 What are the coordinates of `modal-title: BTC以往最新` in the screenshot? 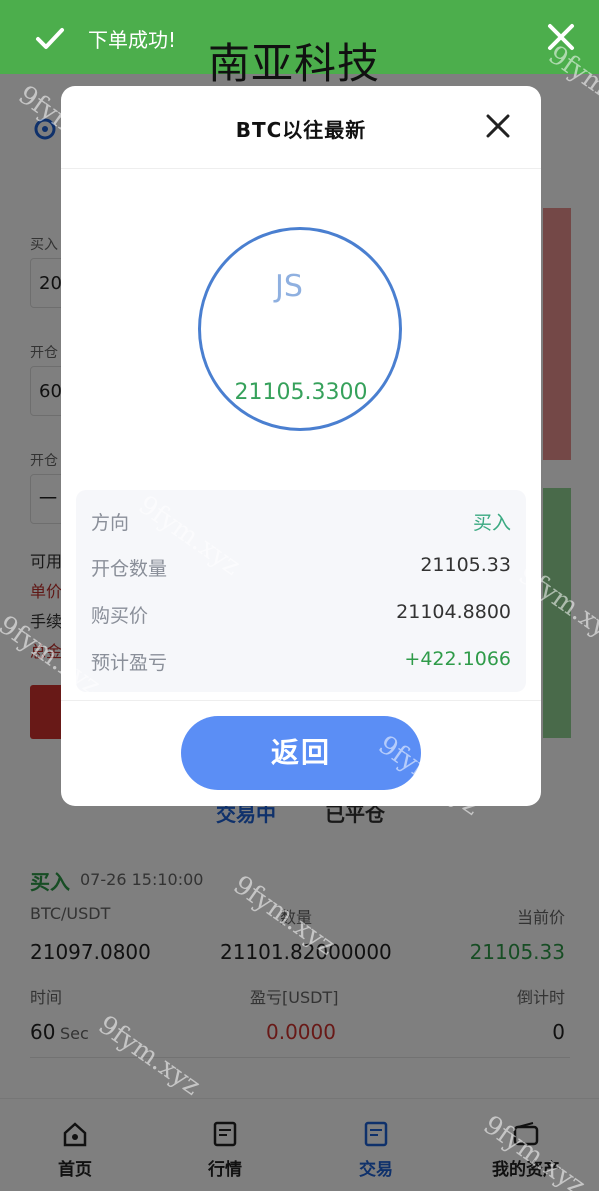 It's located at (301, 130).